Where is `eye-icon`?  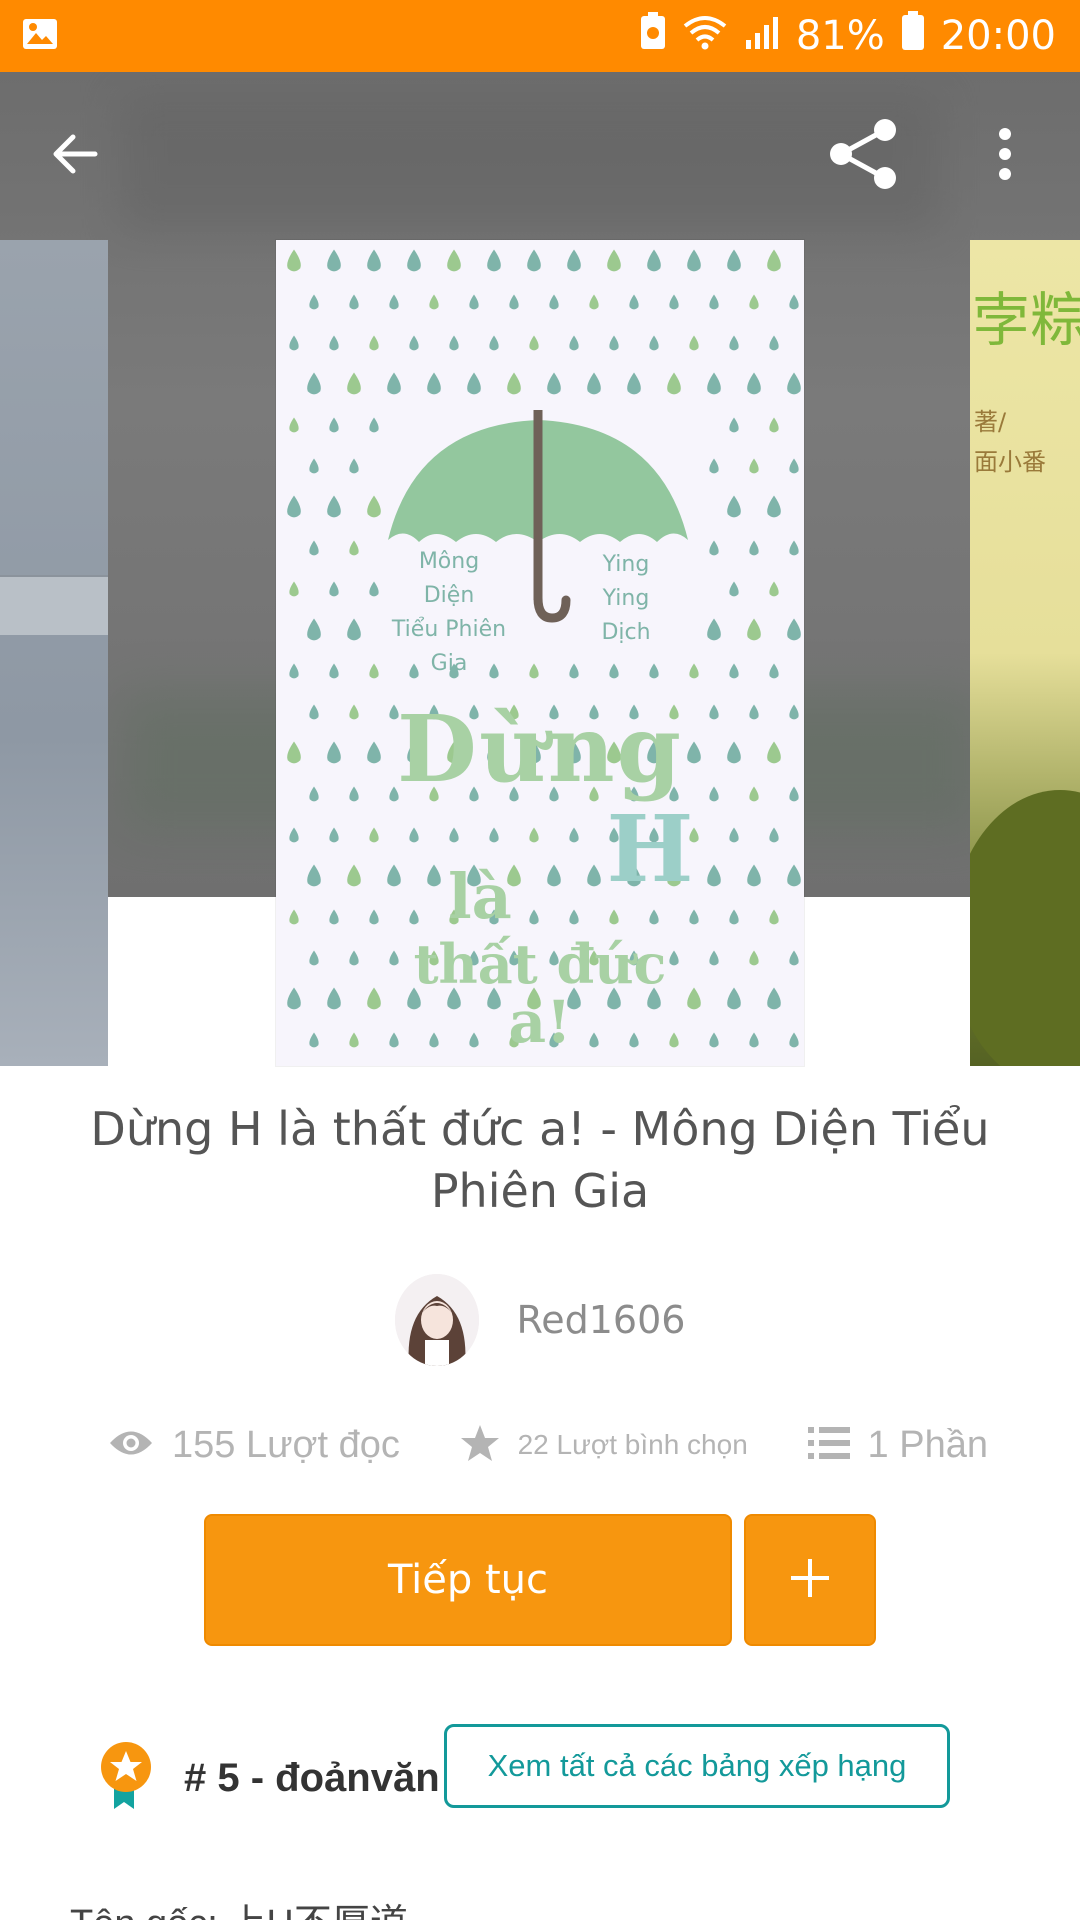
eye-icon is located at coordinates (131, 1445).